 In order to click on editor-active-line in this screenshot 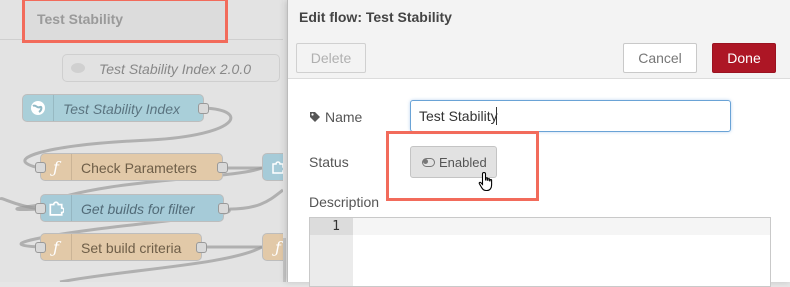, I will do `click(561, 226)`.